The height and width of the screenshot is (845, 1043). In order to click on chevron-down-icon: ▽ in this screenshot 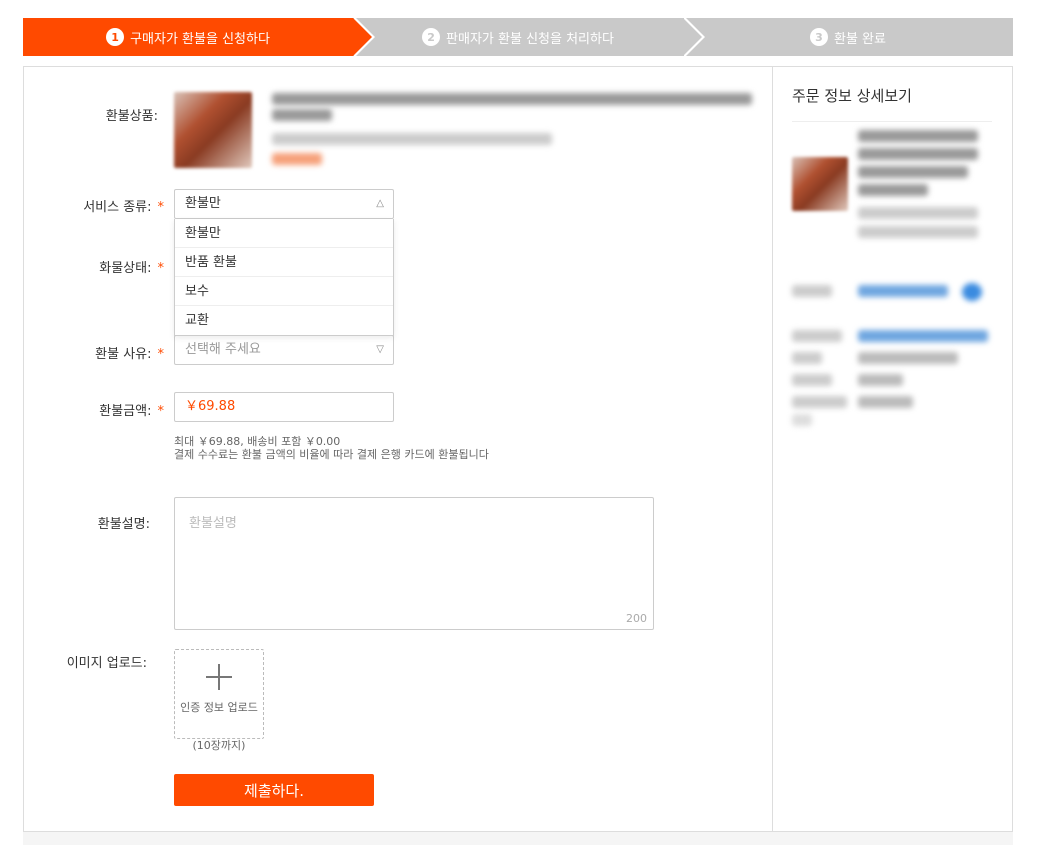, I will do `click(380, 349)`.